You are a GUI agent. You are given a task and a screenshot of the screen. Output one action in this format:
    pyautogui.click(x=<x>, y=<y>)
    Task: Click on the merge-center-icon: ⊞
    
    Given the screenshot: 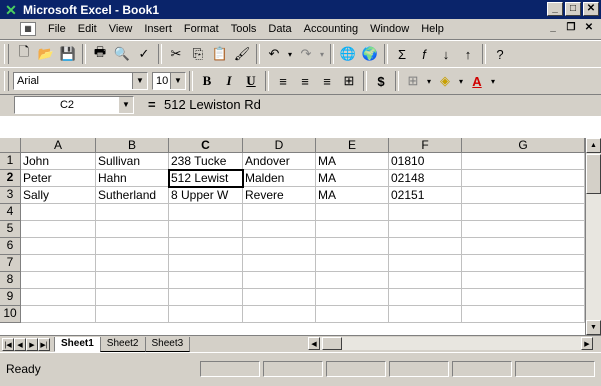 What is the action you would take?
    pyautogui.click(x=349, y=81)
    